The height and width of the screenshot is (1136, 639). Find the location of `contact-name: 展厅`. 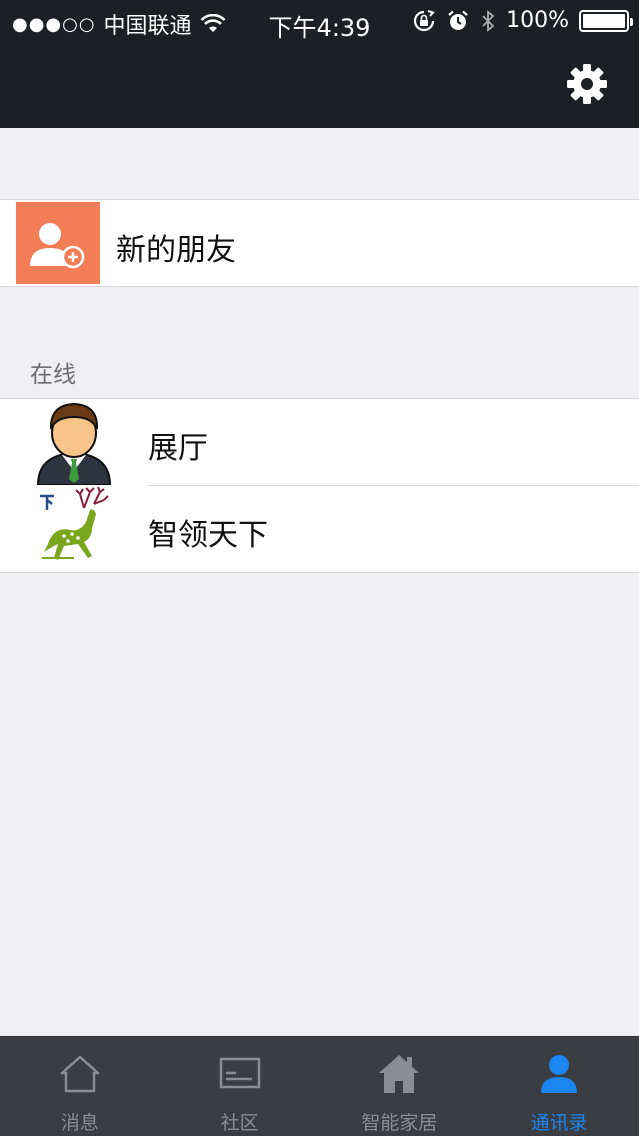

contact-name: 展厅 is located at coordinates (178, 448).